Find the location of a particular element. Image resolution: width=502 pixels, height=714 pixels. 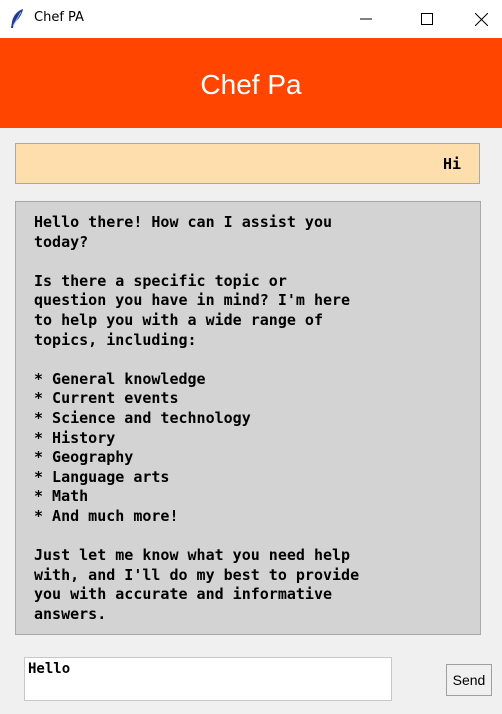

close-icon is located at coordinates (481, 19).